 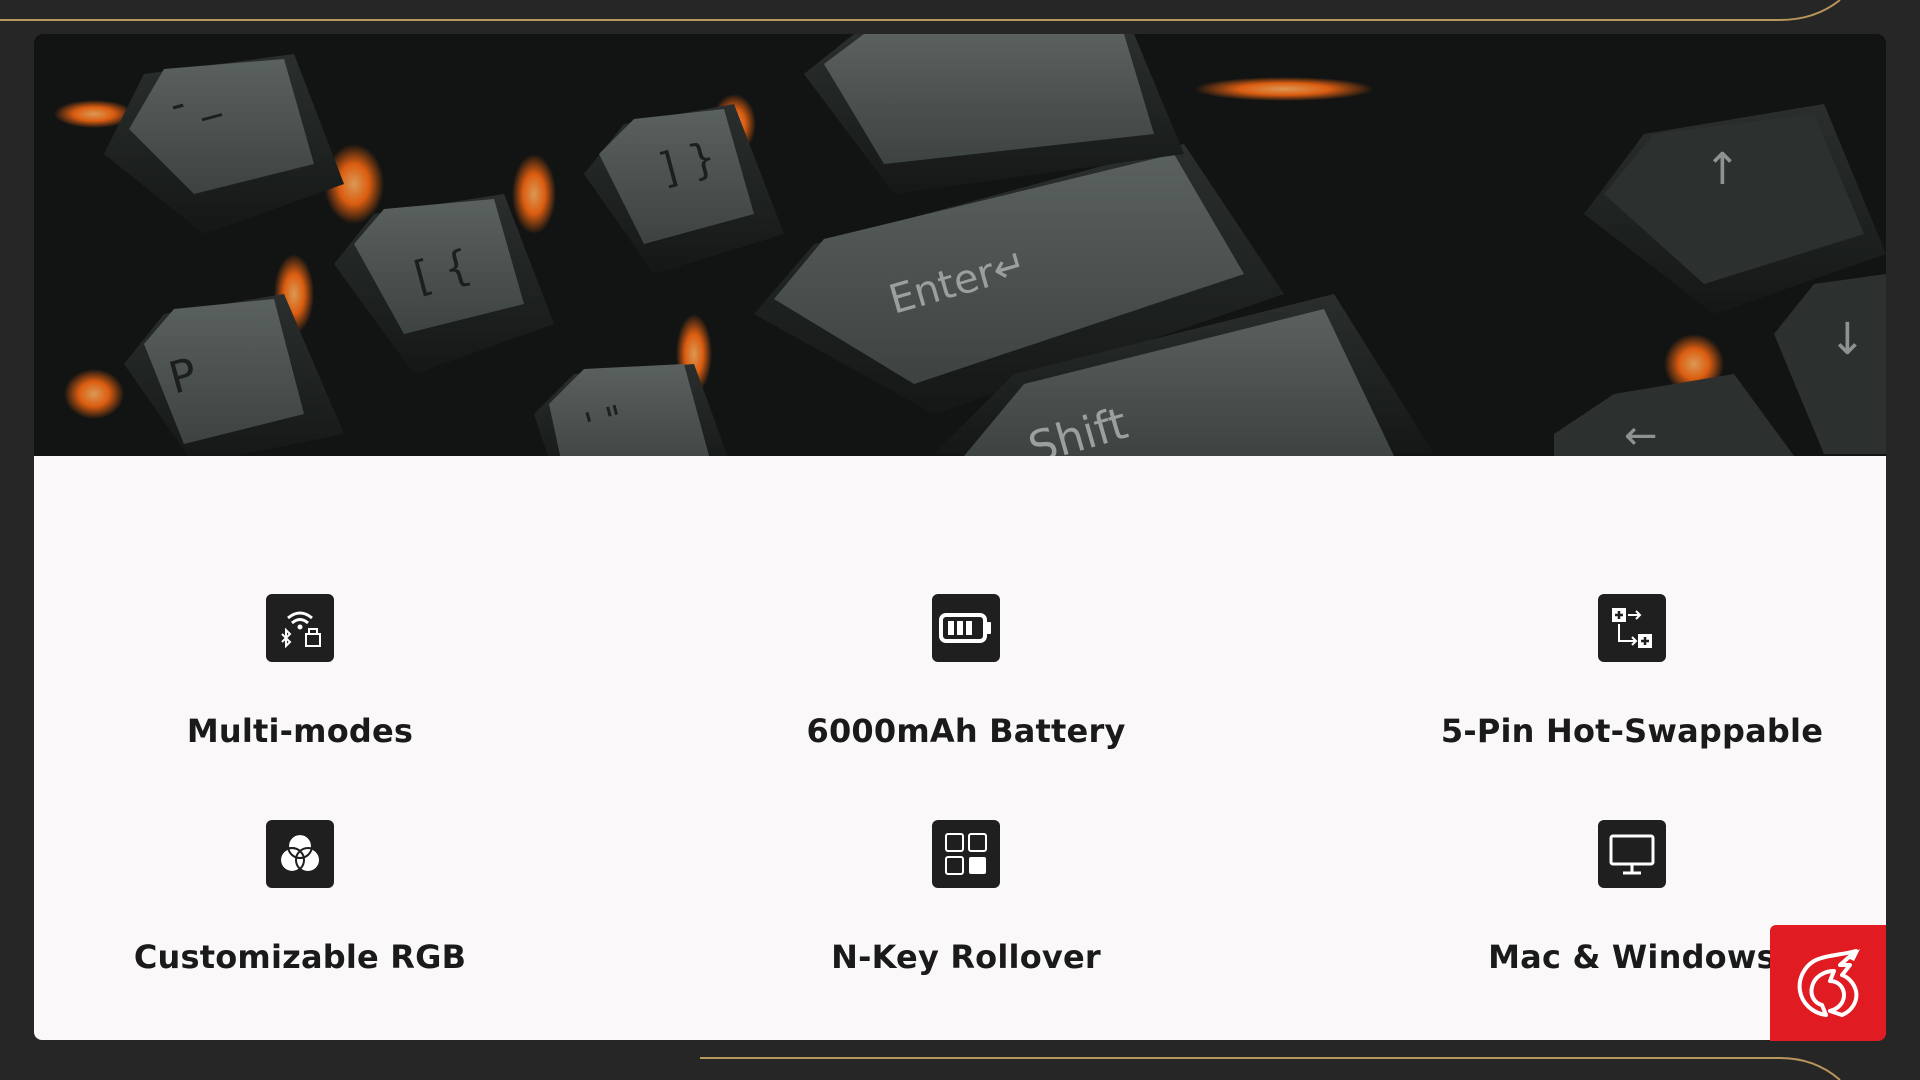 I want to click on feature-label: Multi-modes, so click(x=300, y=731).